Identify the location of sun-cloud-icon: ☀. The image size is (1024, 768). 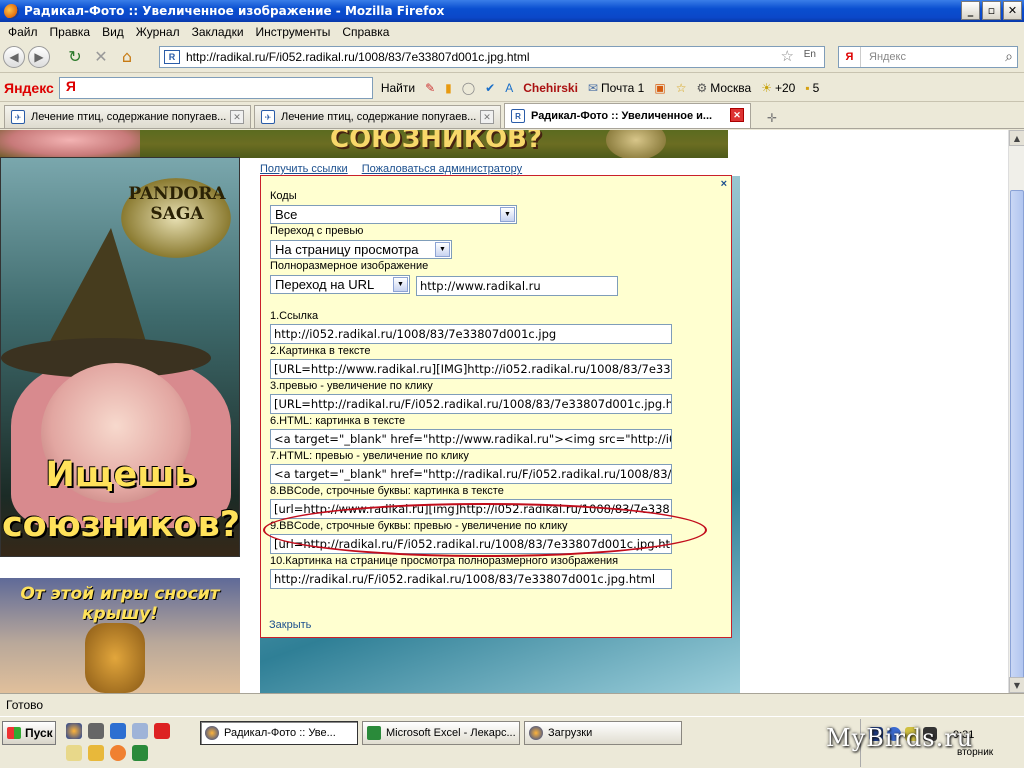
(766, 87).